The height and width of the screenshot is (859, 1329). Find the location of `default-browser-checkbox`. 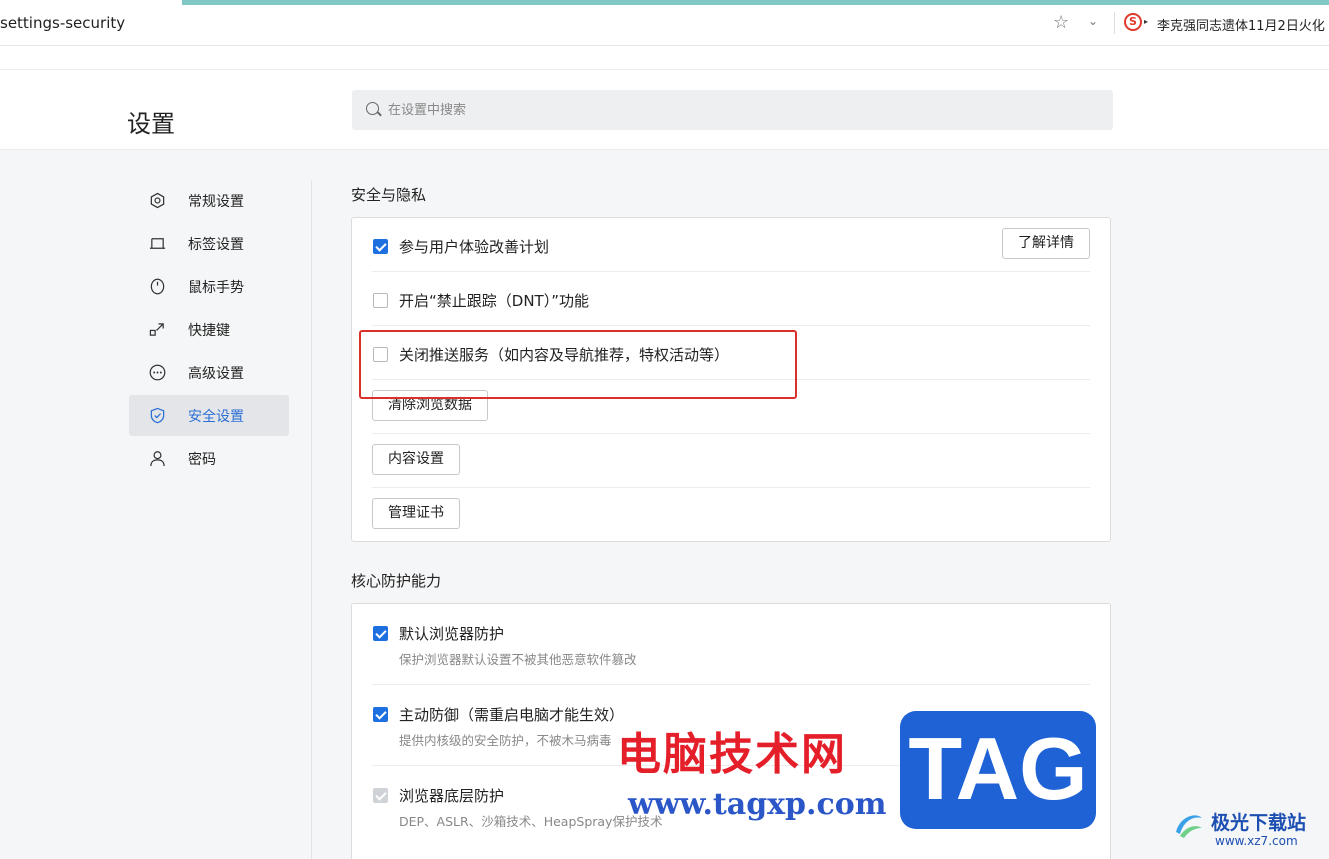

default-browser-checkbox is located at coordinates (380, 633).